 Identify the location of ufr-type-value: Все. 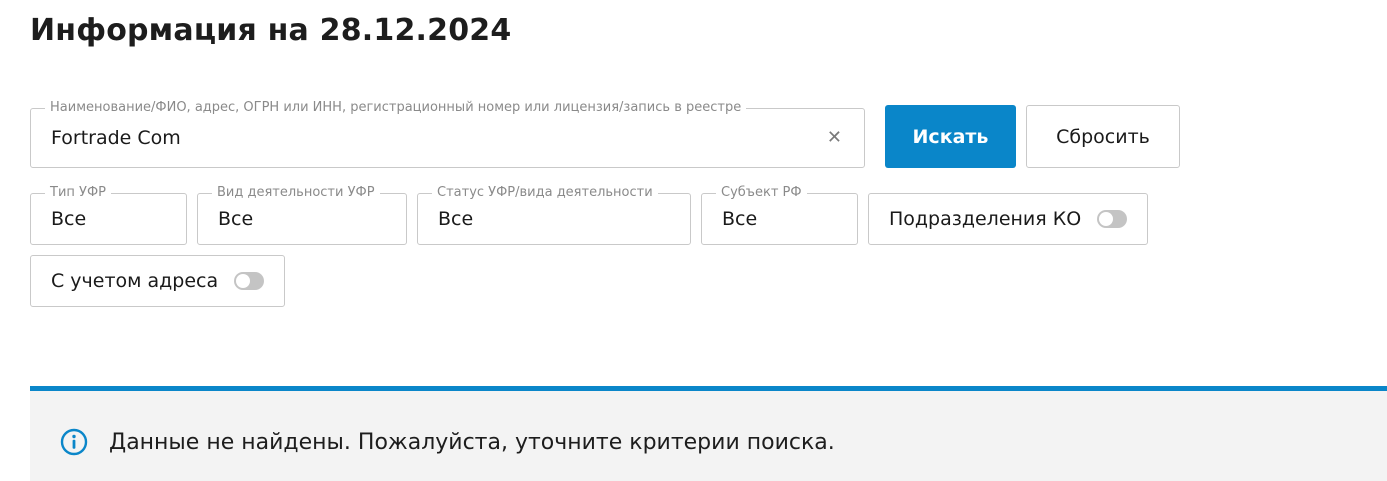
(69, 219).